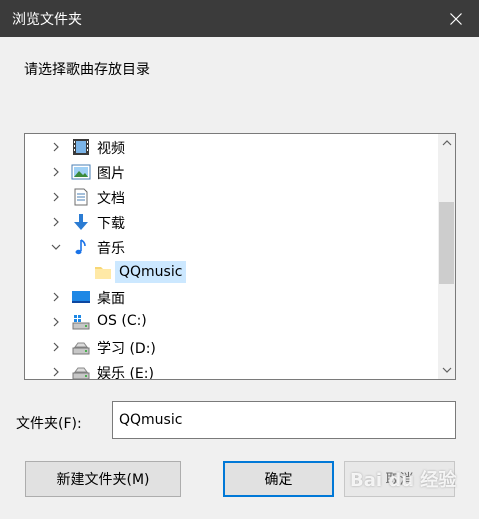  I want to click on cancel-button: 取消, so click(399, 479).